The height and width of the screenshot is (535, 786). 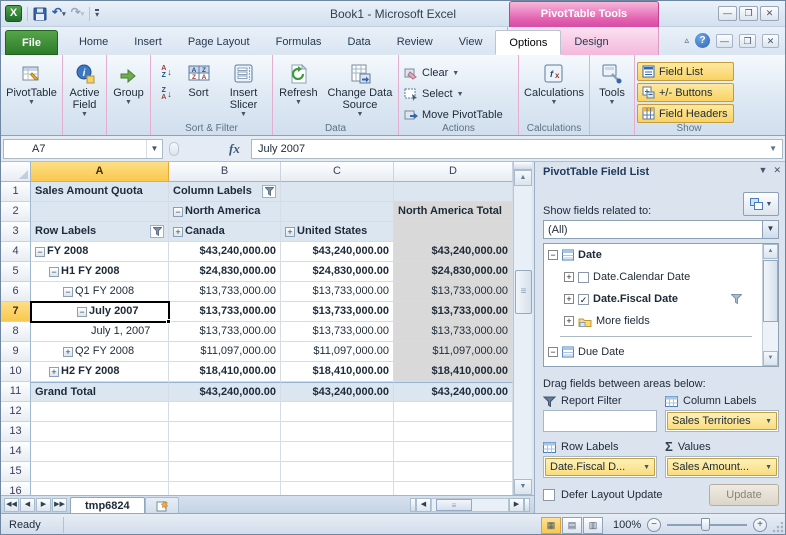 What do you see at coordinates (16, 352) in the screenshot?
I see `row-header-9: 9` at bounding box center [16, 352].